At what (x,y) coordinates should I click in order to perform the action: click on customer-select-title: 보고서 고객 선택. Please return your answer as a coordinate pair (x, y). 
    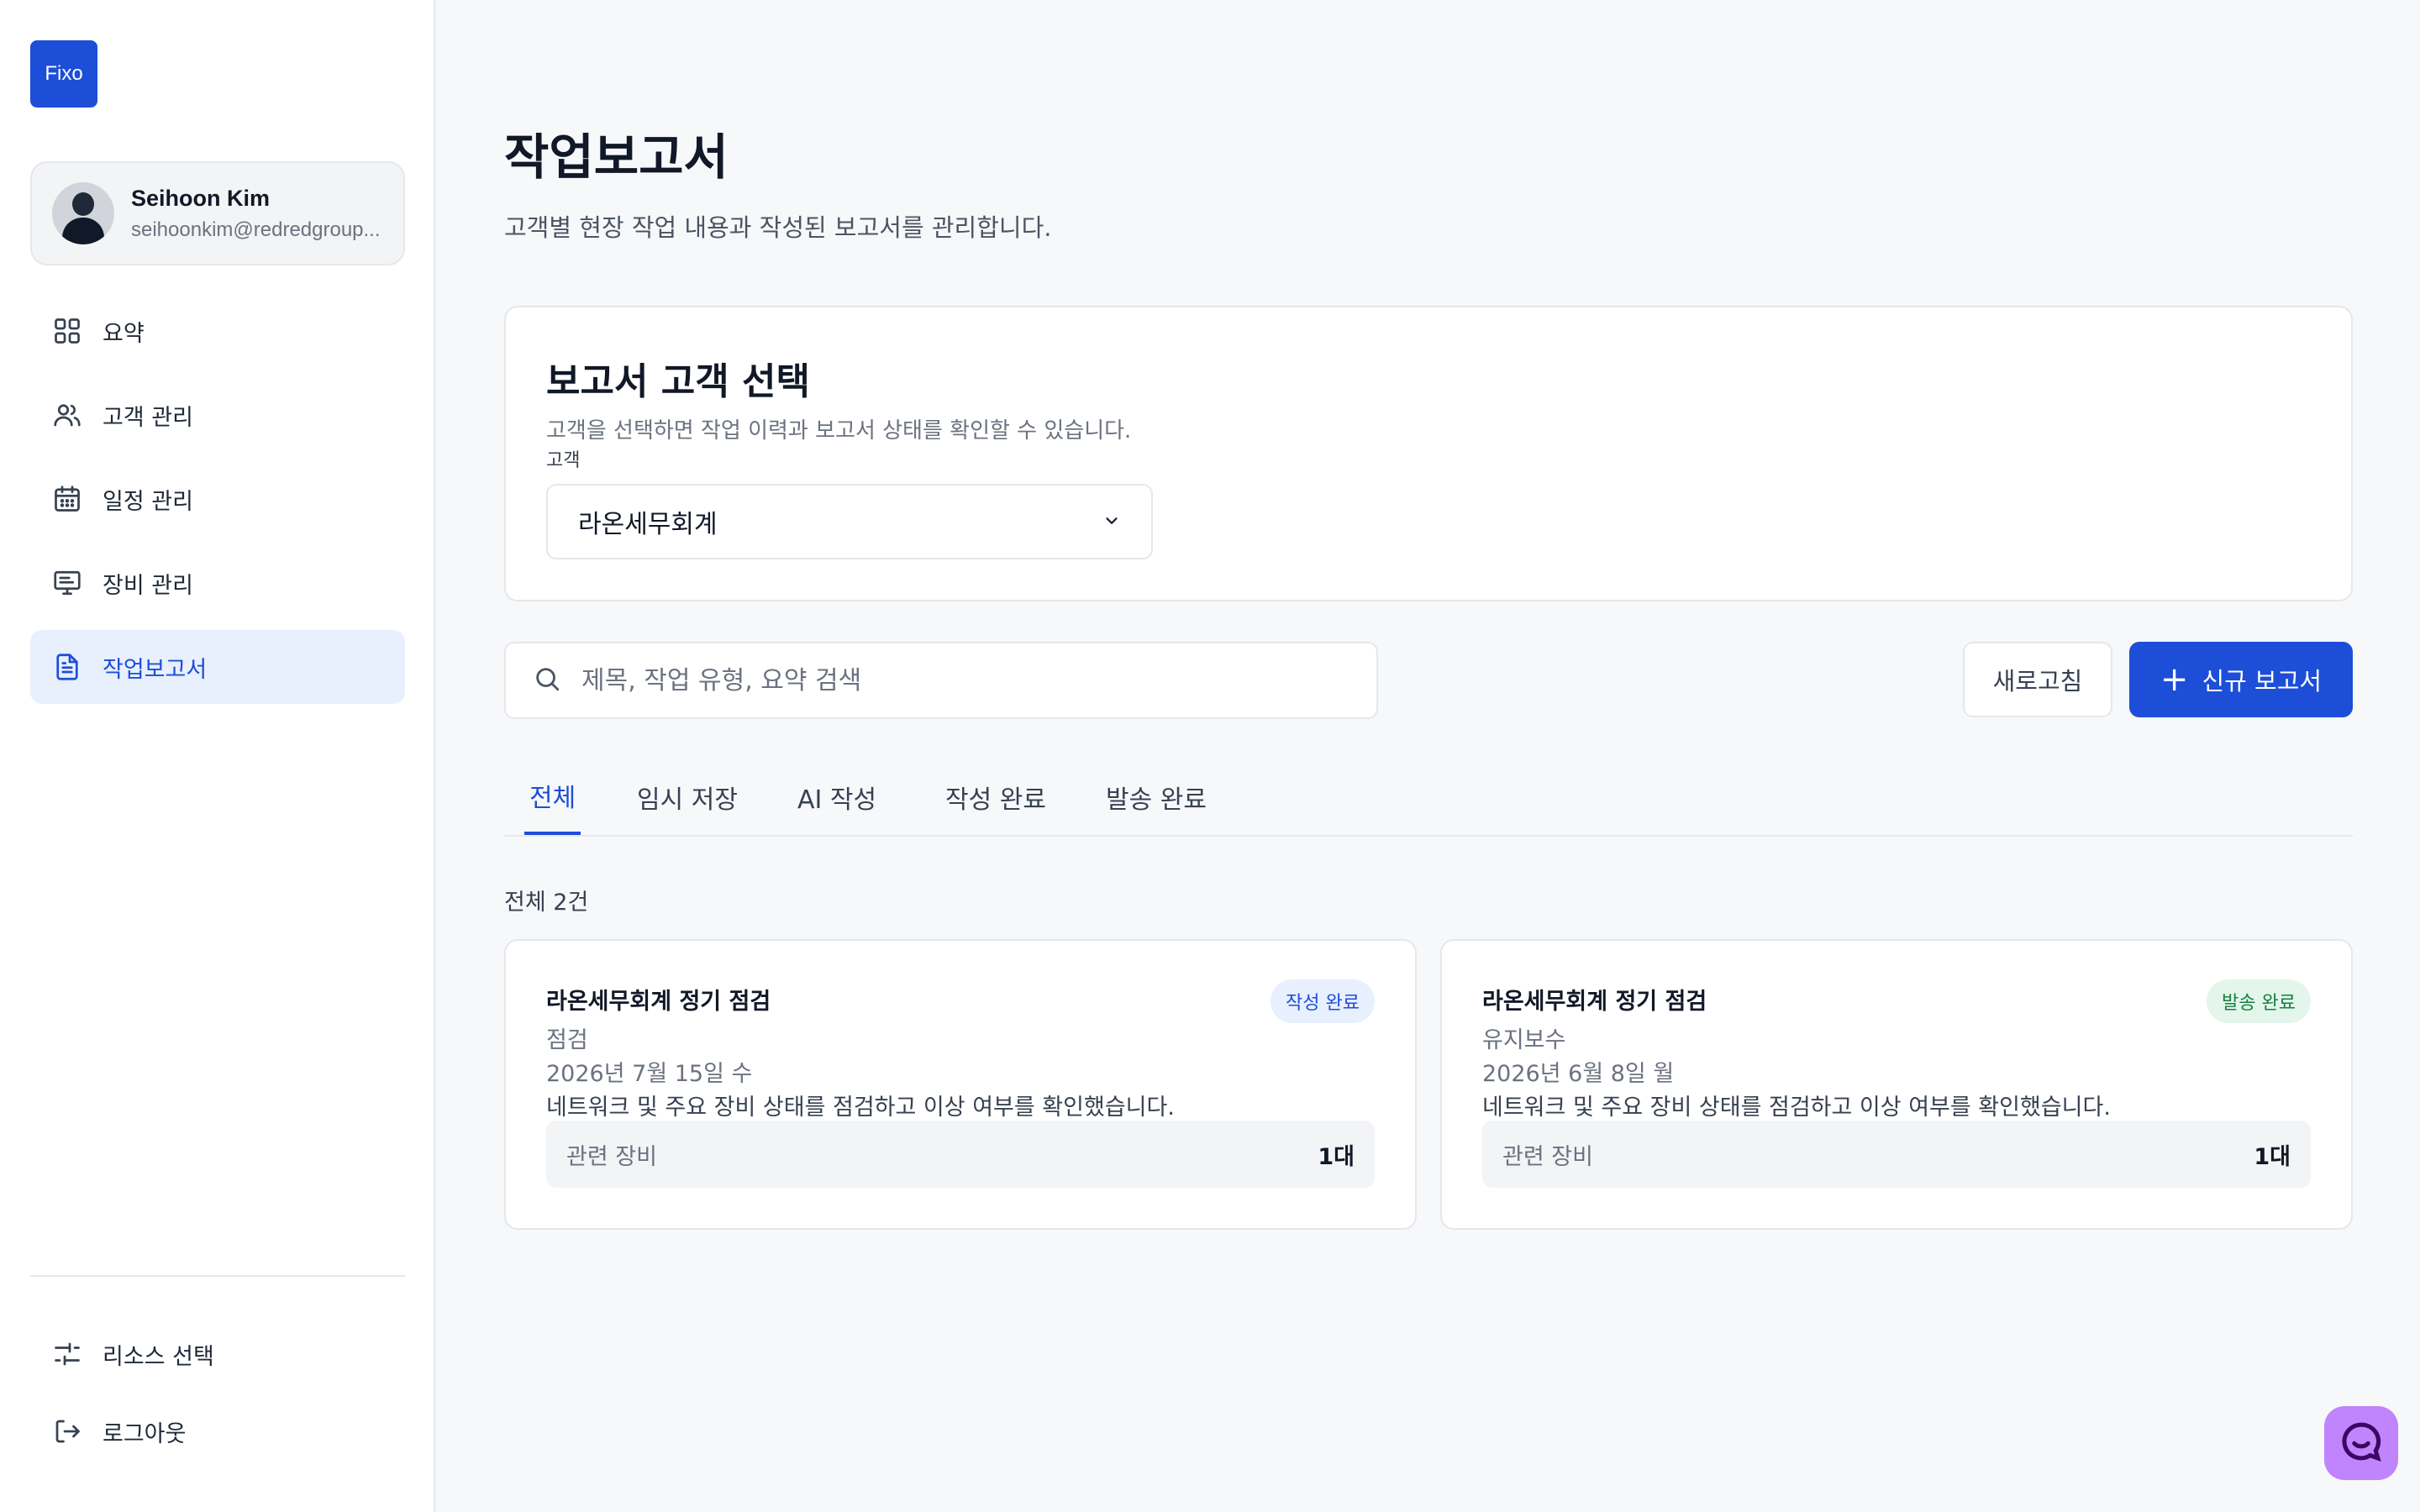
    Looking at the image, I should click on (678, 381).